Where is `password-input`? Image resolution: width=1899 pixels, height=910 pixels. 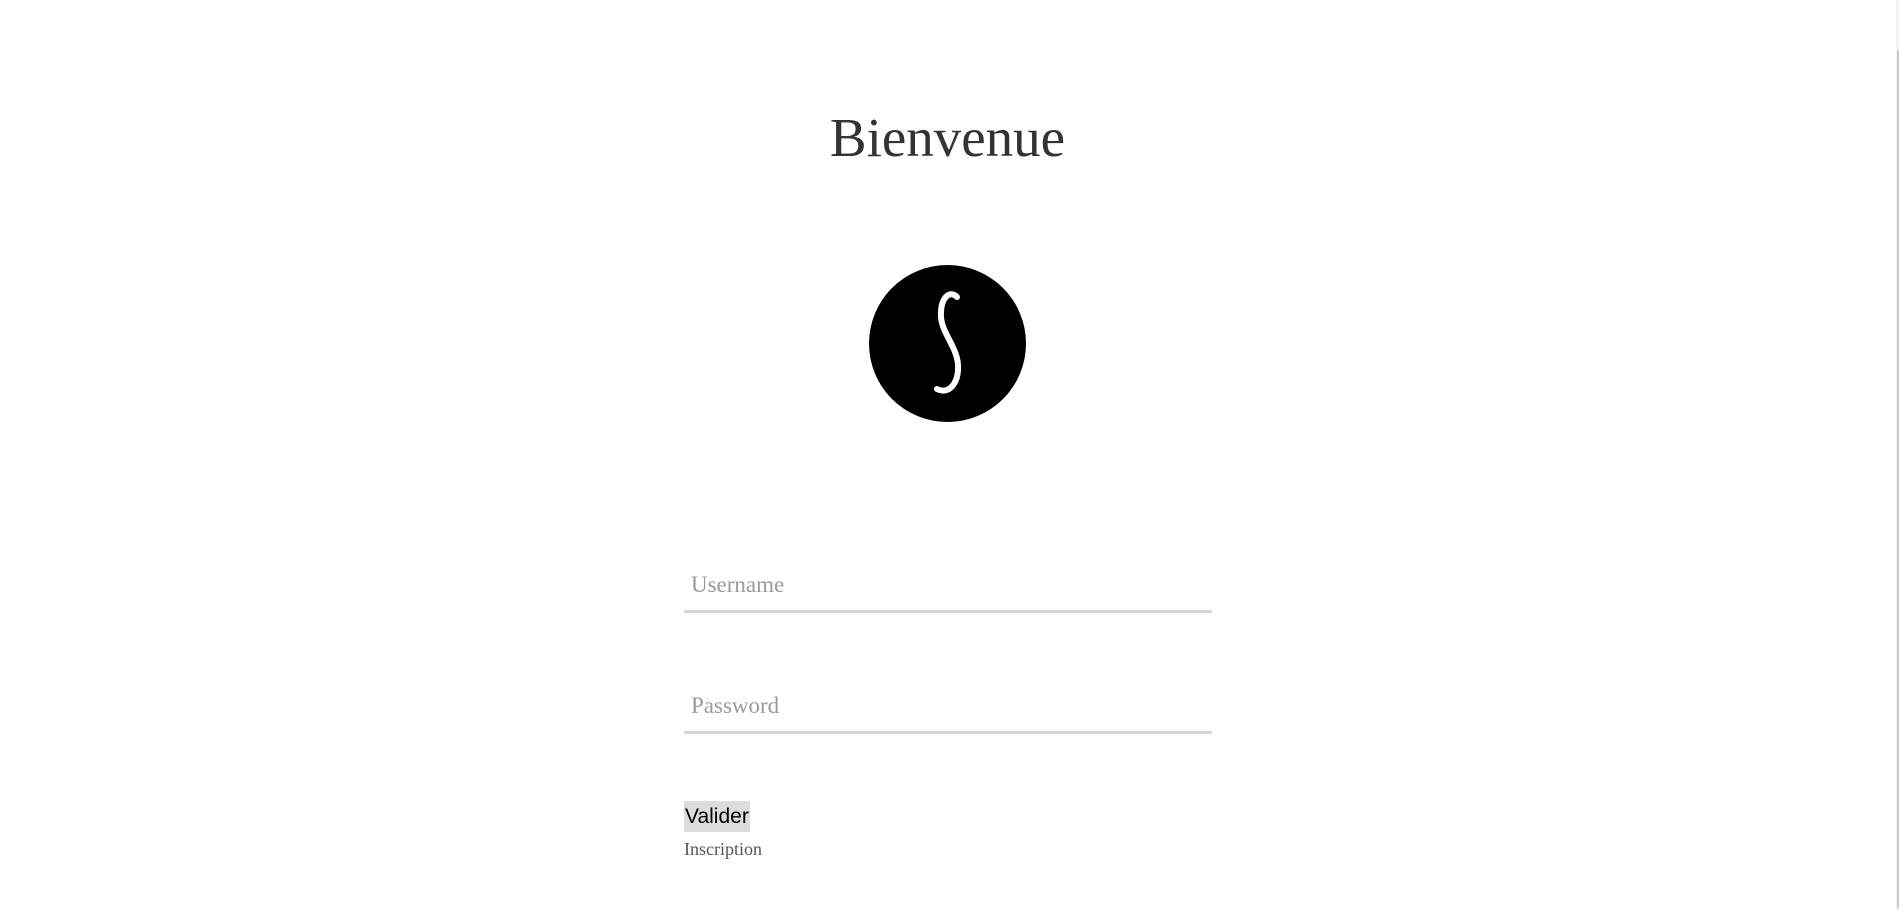
password-input is located at coordinates (948, 706).